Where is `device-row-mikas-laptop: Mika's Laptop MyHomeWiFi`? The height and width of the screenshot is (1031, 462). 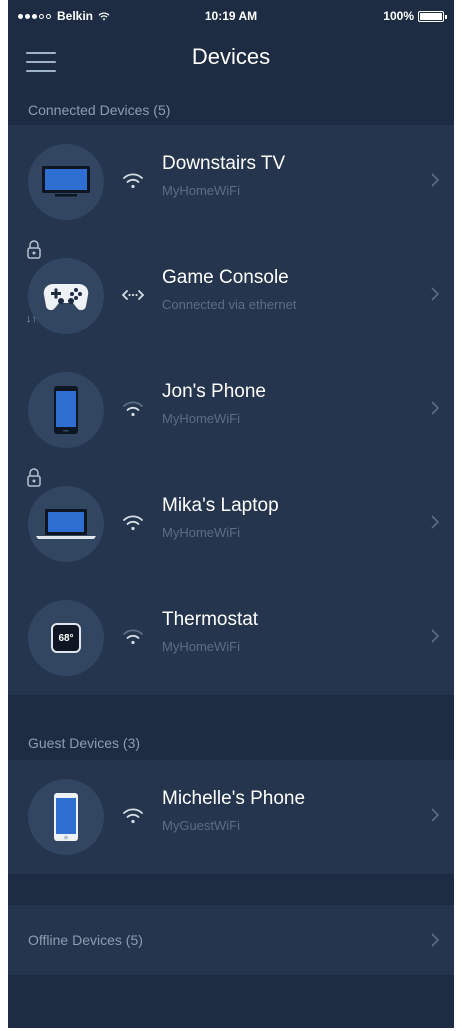
device-row-mikas-laptop: Mika's Laptop MyHomeWiFi is located at coordinates (231, 524).